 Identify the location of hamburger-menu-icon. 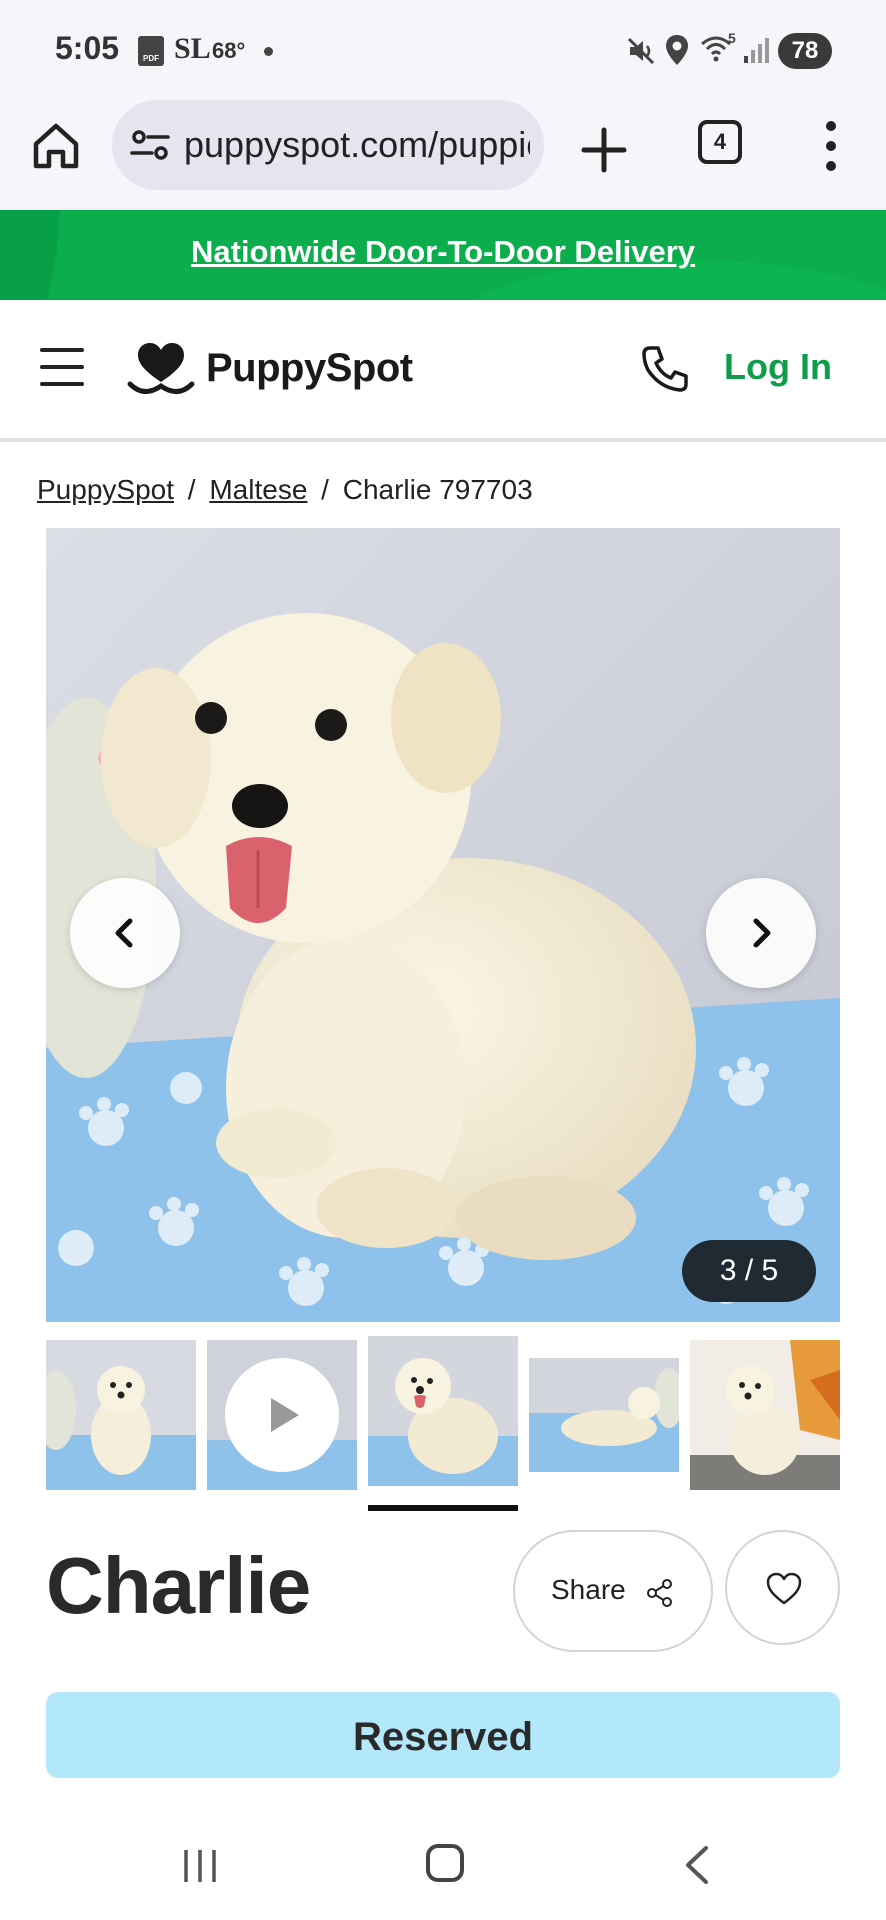
(62, 367).